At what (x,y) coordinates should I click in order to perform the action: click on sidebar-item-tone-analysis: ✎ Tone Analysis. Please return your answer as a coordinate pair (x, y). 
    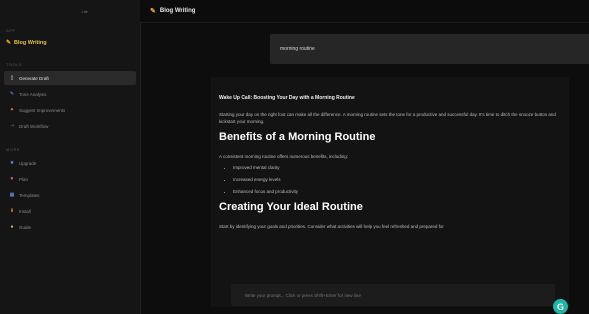
    Looking at the image, I should click on (70, 94).